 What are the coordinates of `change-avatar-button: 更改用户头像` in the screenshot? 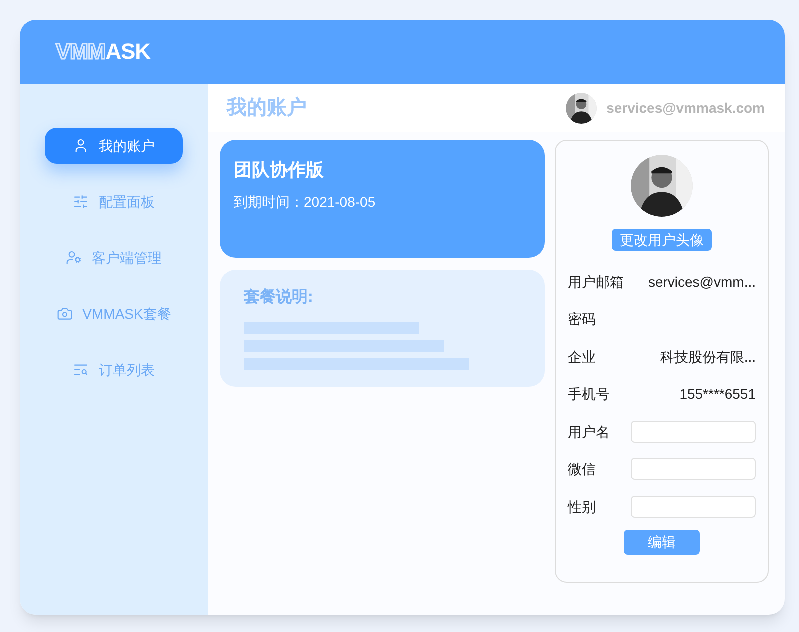 It's located at (662, 240).